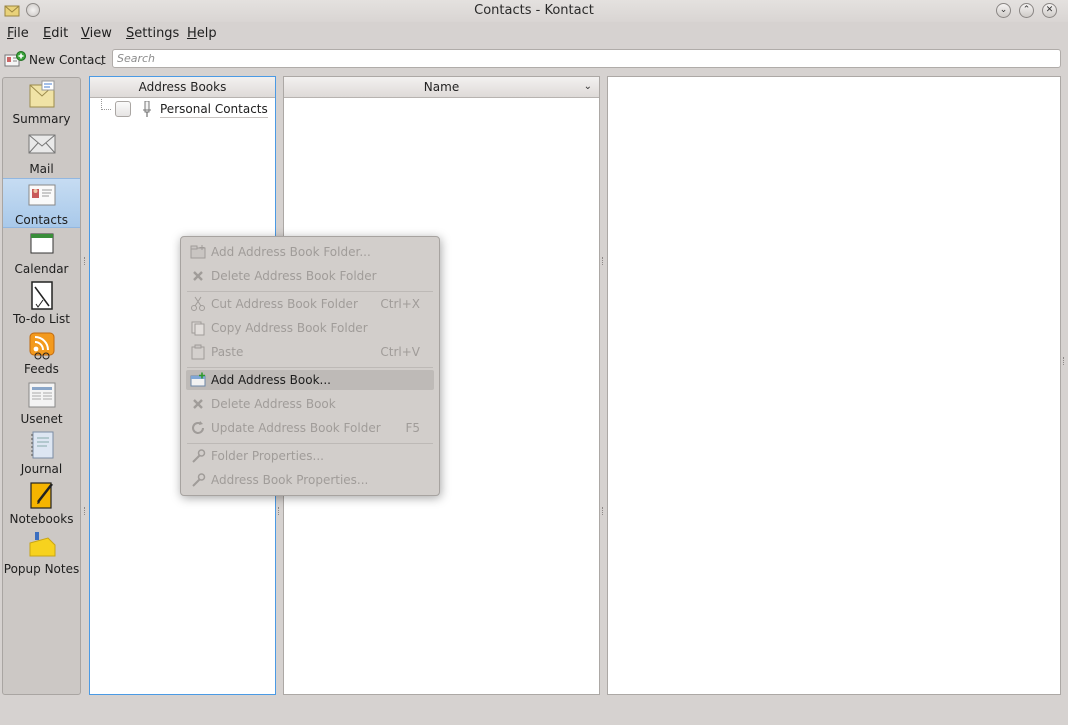 The height and width of the screenshot is (725, 1068). Describe the element at coordinates (157, 33) in the screenshot. I see `menu-settings-rest: ettings` at that location.